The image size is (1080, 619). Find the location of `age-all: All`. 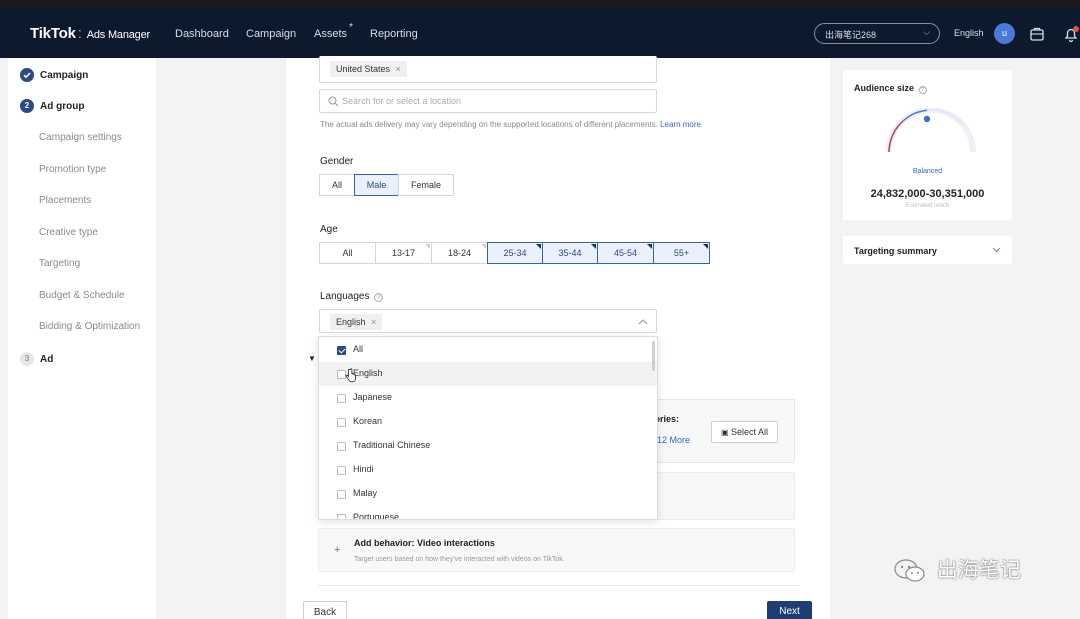

age-all: All is located at coordinates (347, 253).